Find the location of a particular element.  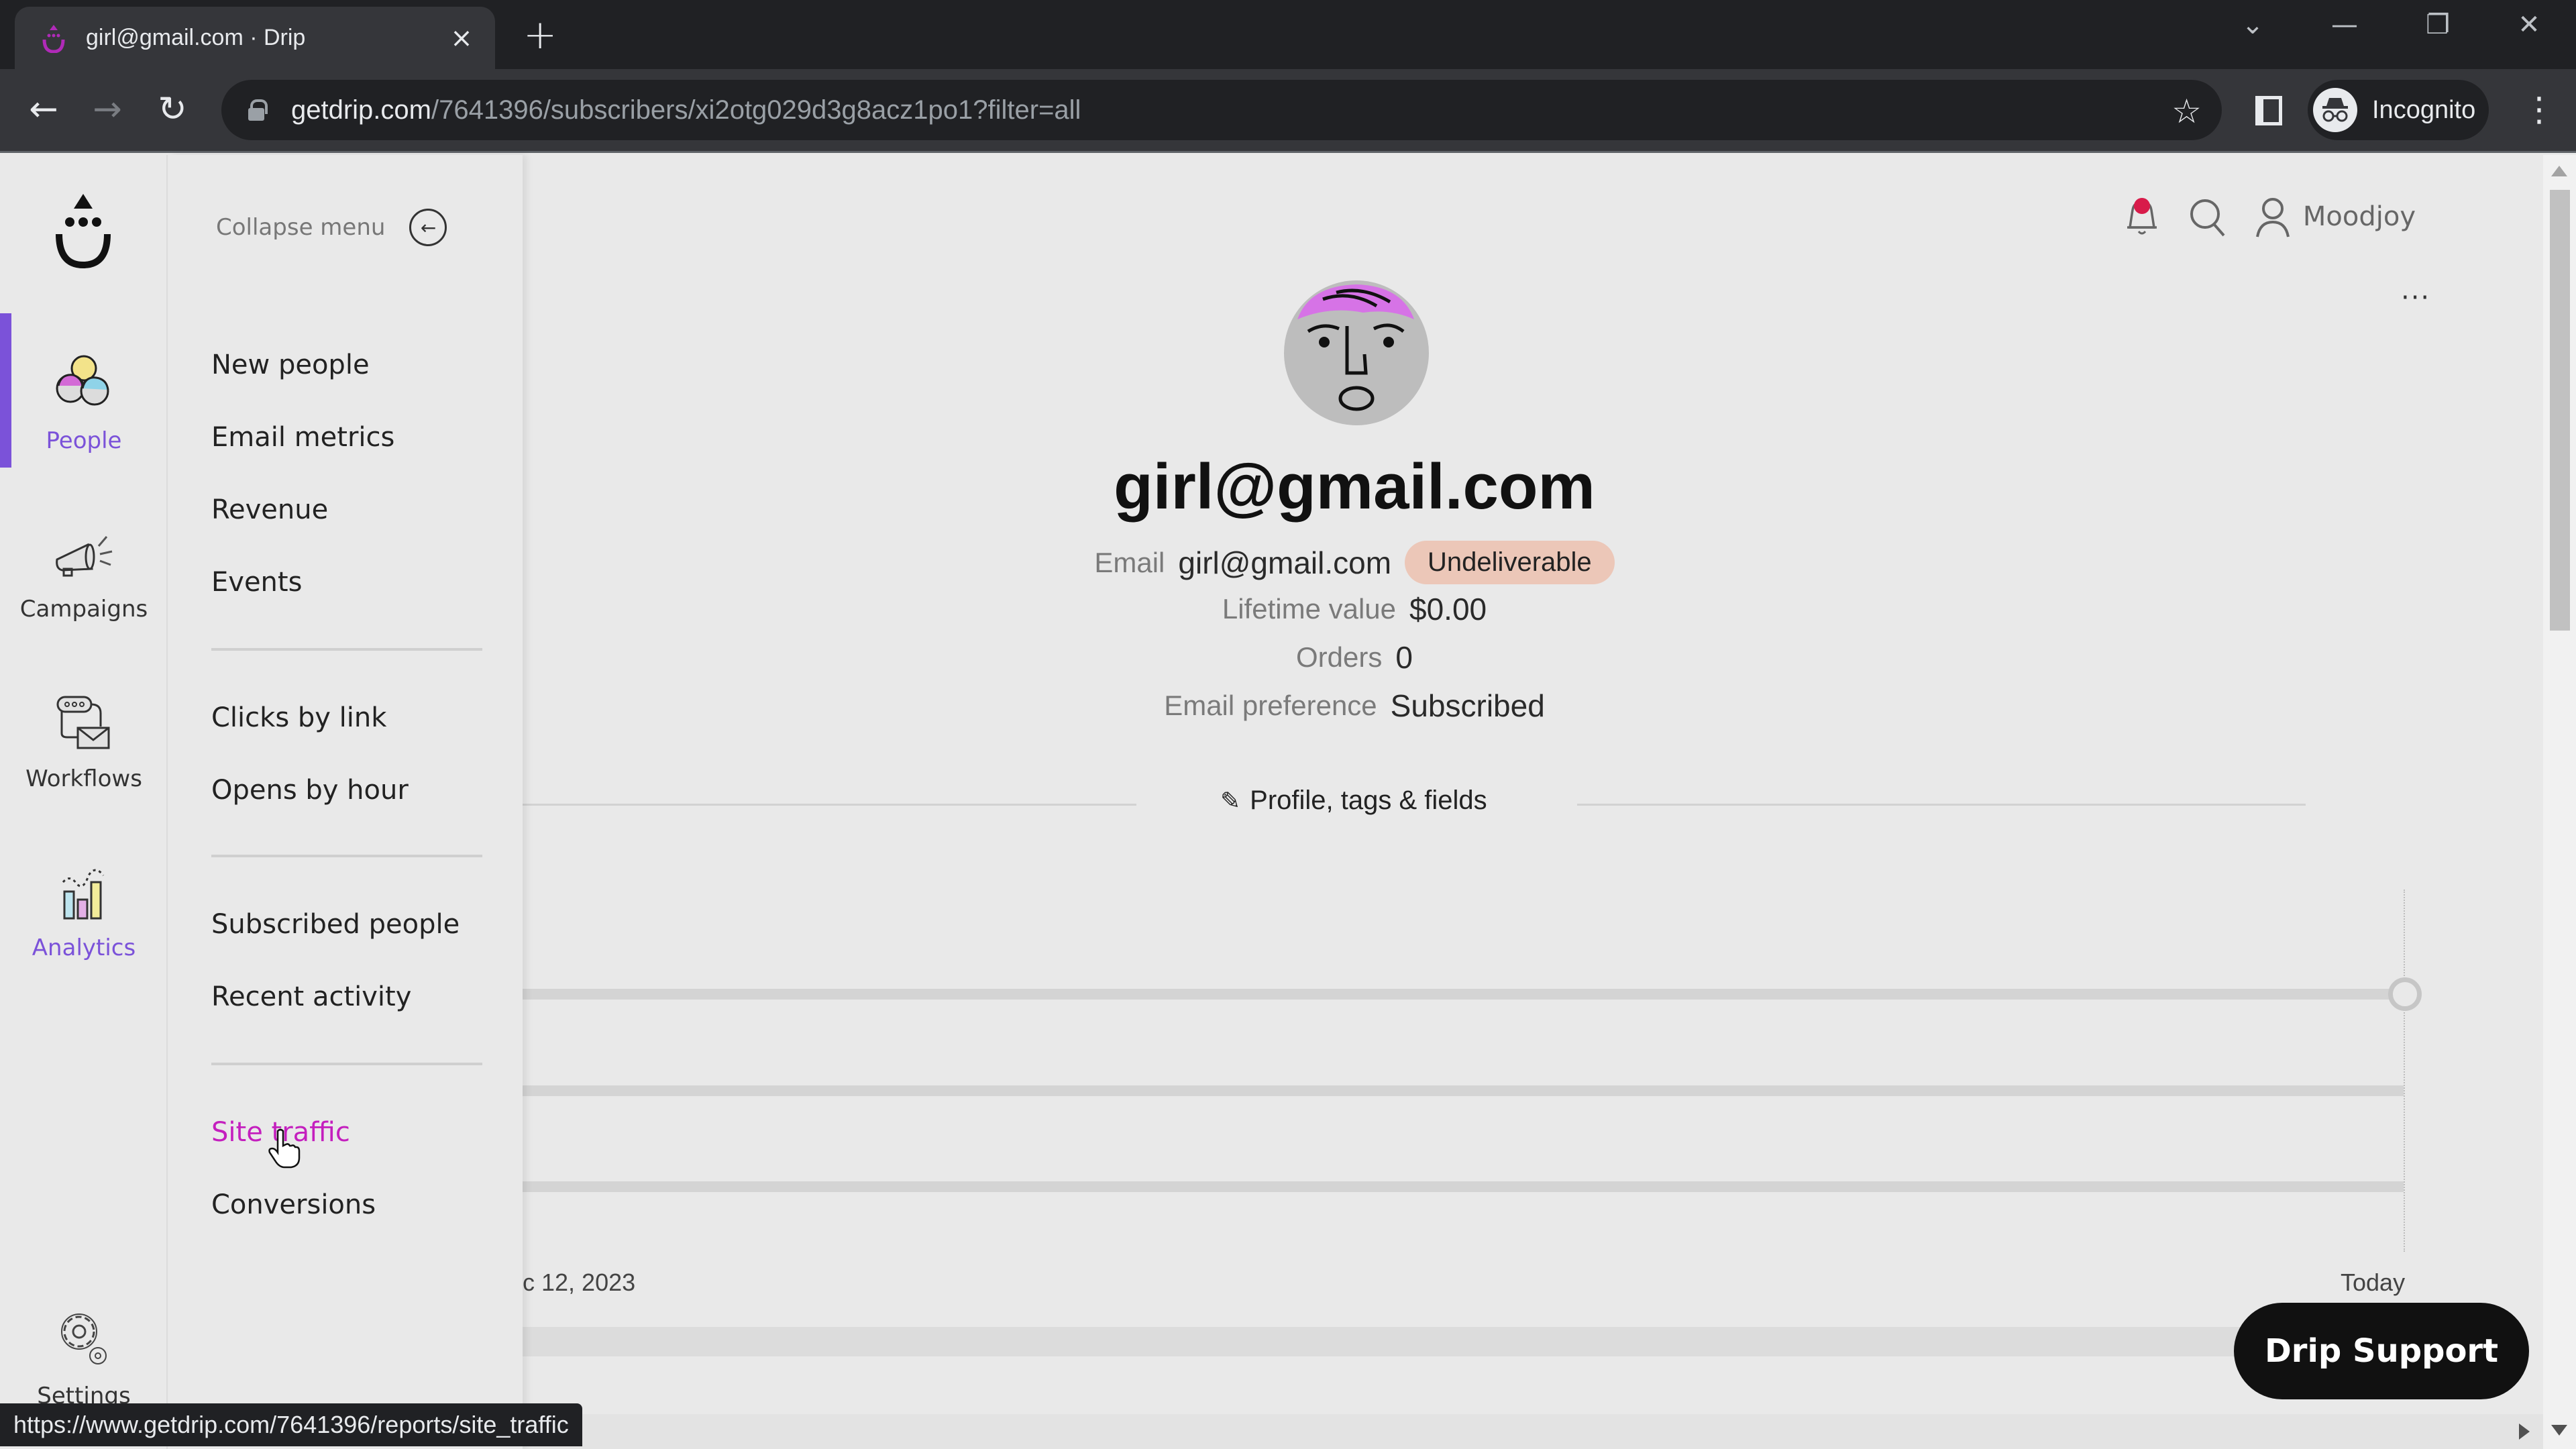

megaphone-icon is located at coordinates (84, 556).